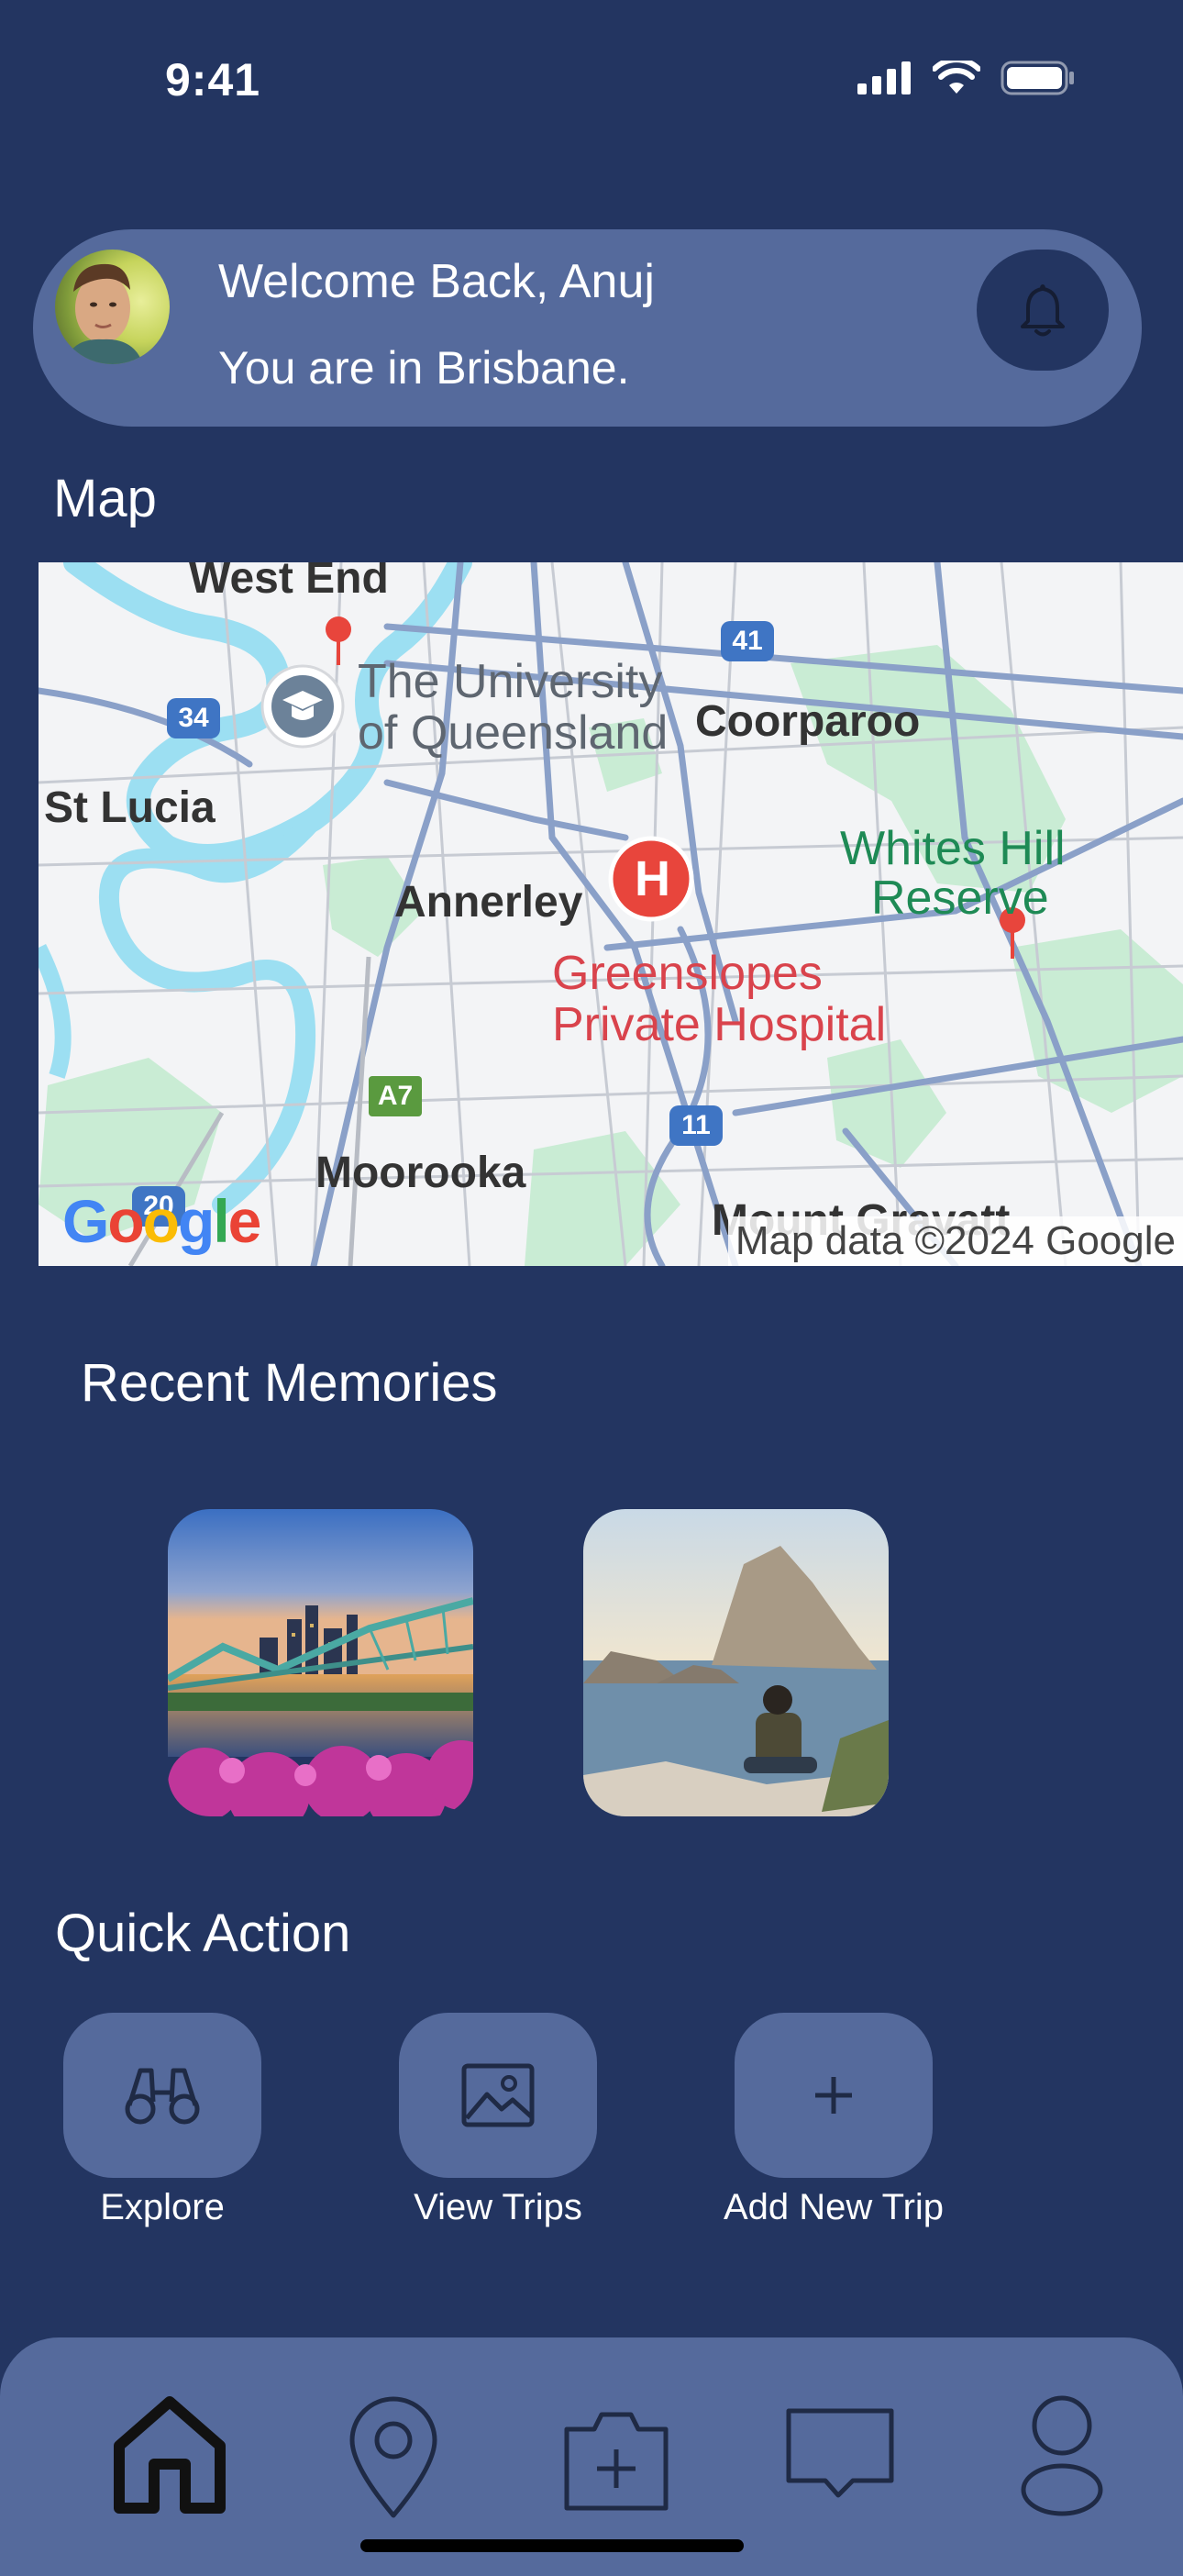 The image size is (1183, 2576). I want to click on explore-button, so click(162, 2095).